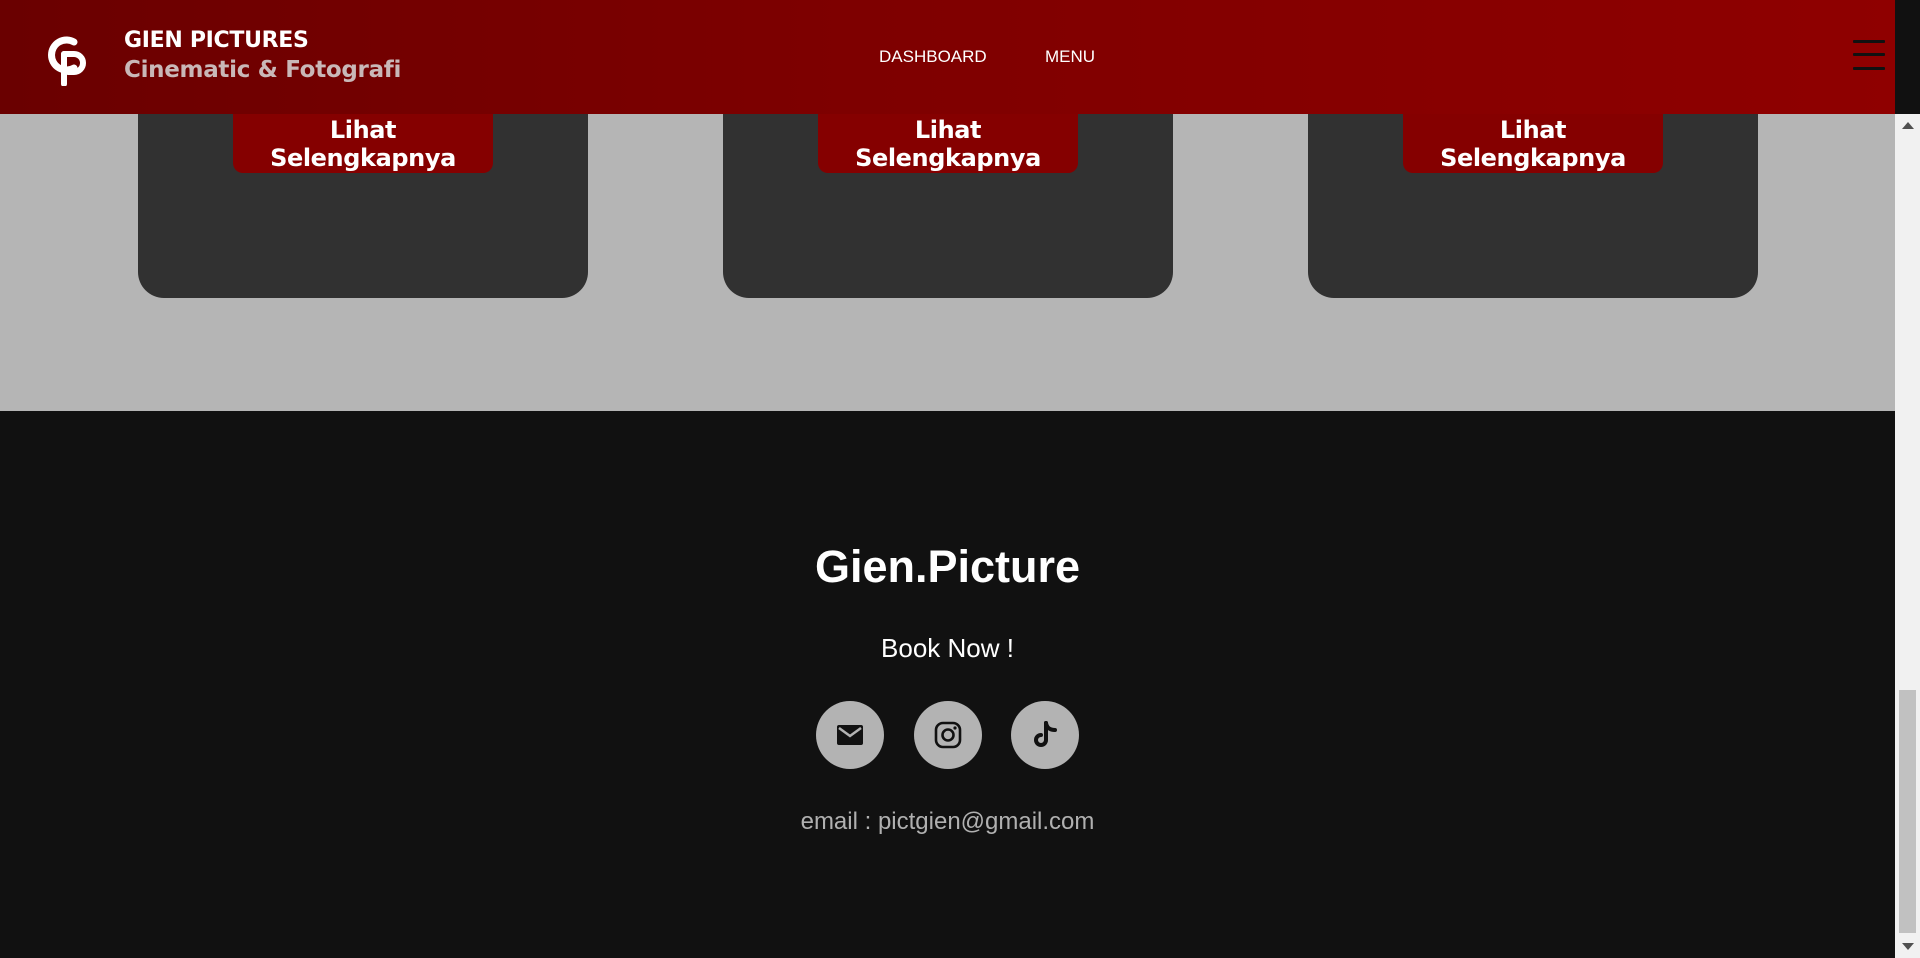  Describe the element at coordinates (933, 57) in the screenshot. I see `nav-dashboard-link: DASHBOARD` at that location.